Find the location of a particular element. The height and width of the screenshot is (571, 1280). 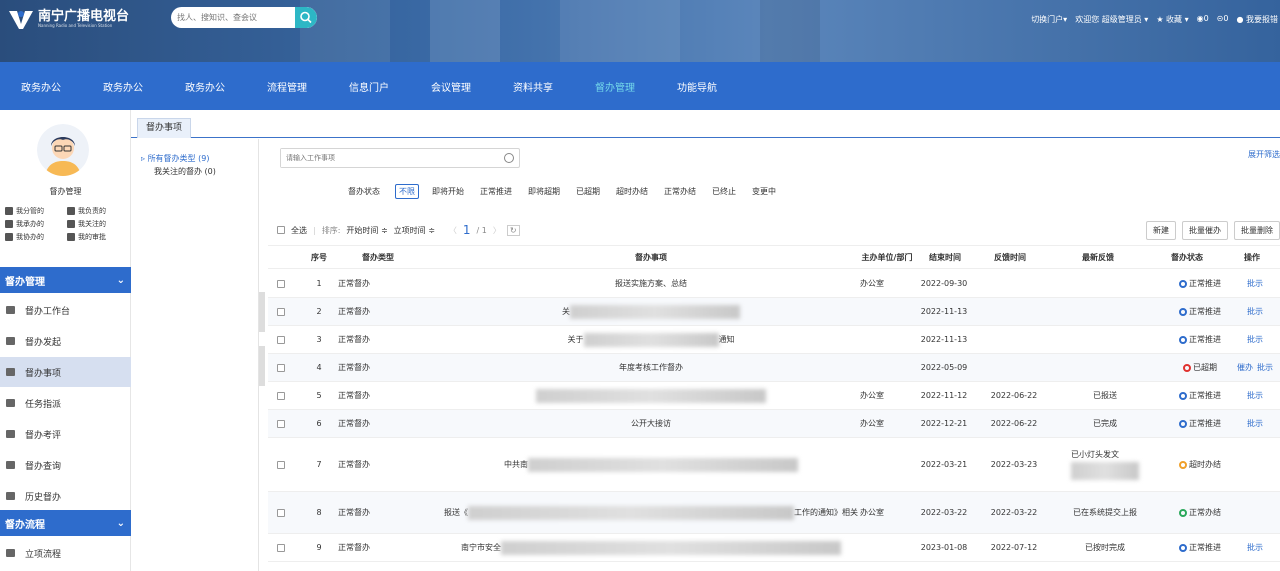

filter-option: 变更中 is located at coordinates (764, 191).